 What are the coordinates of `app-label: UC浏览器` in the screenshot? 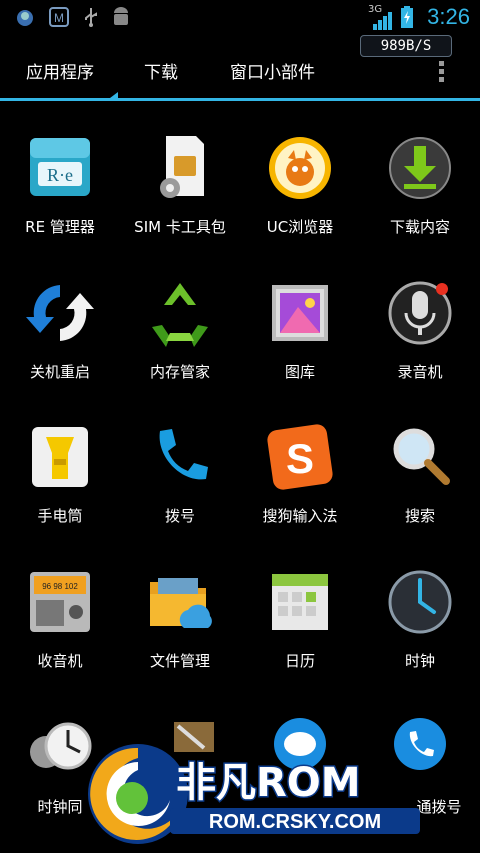 It's located at (300, 227).